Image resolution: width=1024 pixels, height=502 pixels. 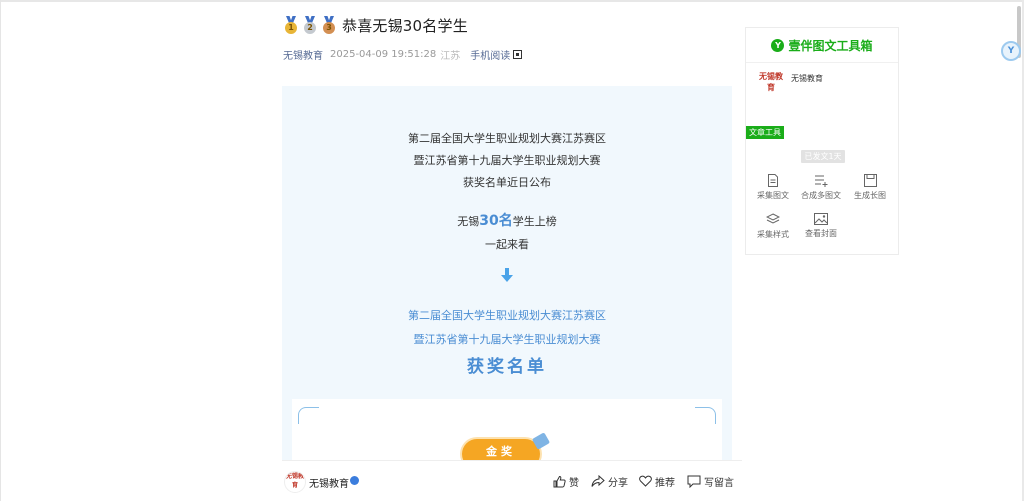 What do you see at coordinates (665, 483) in the screenshot?
I see `favorite-label: 推荐` at bounding box center [665, 483].